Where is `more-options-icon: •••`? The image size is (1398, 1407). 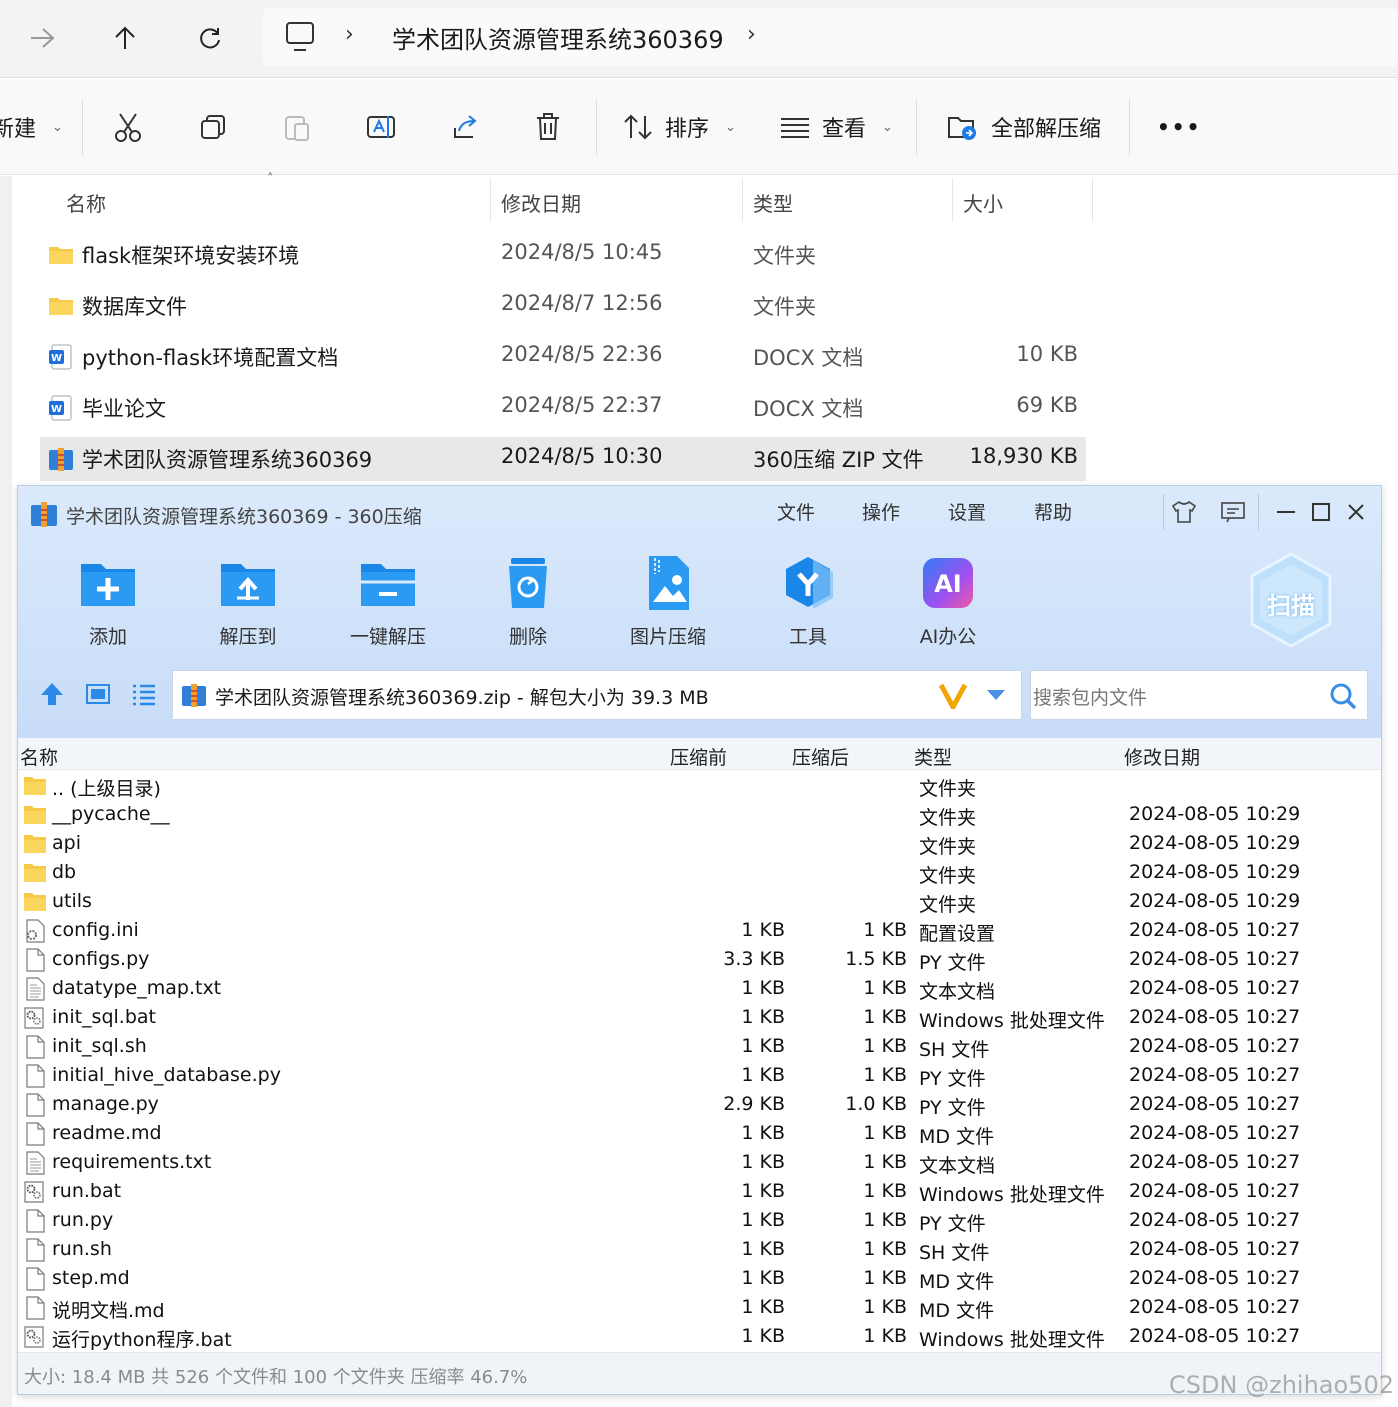 more-options-icon: ••• is located at coordinates (1179, 127).